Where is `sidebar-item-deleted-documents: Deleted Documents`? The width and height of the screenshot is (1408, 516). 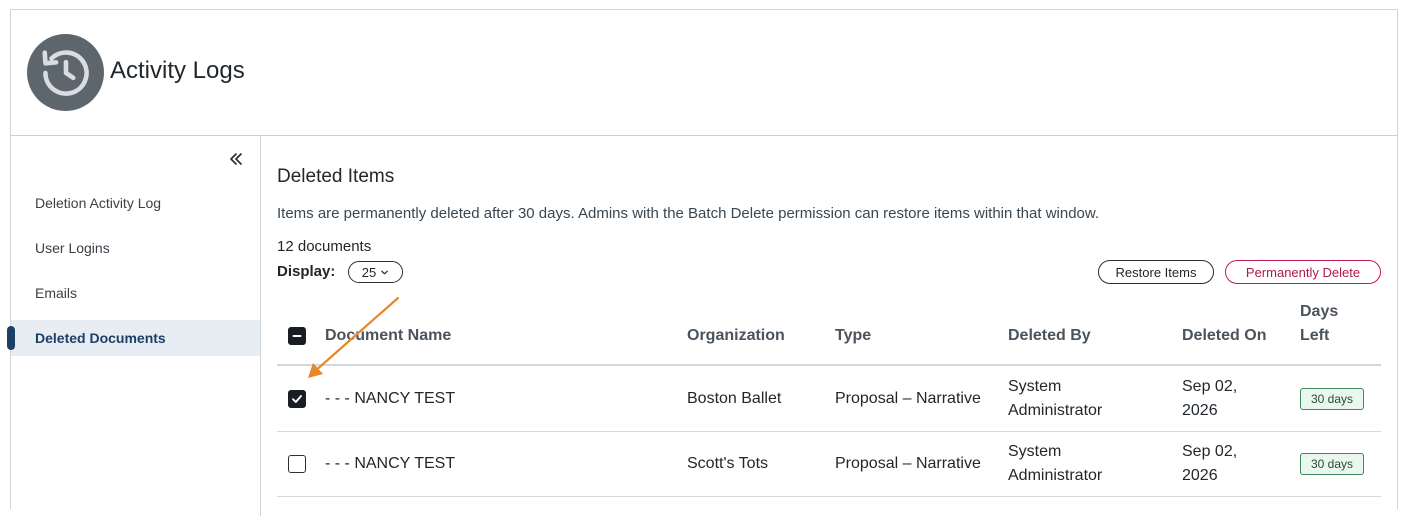
sidebar-item-deleted-documents: Deleted Documents is located at coordinates (133, 338).